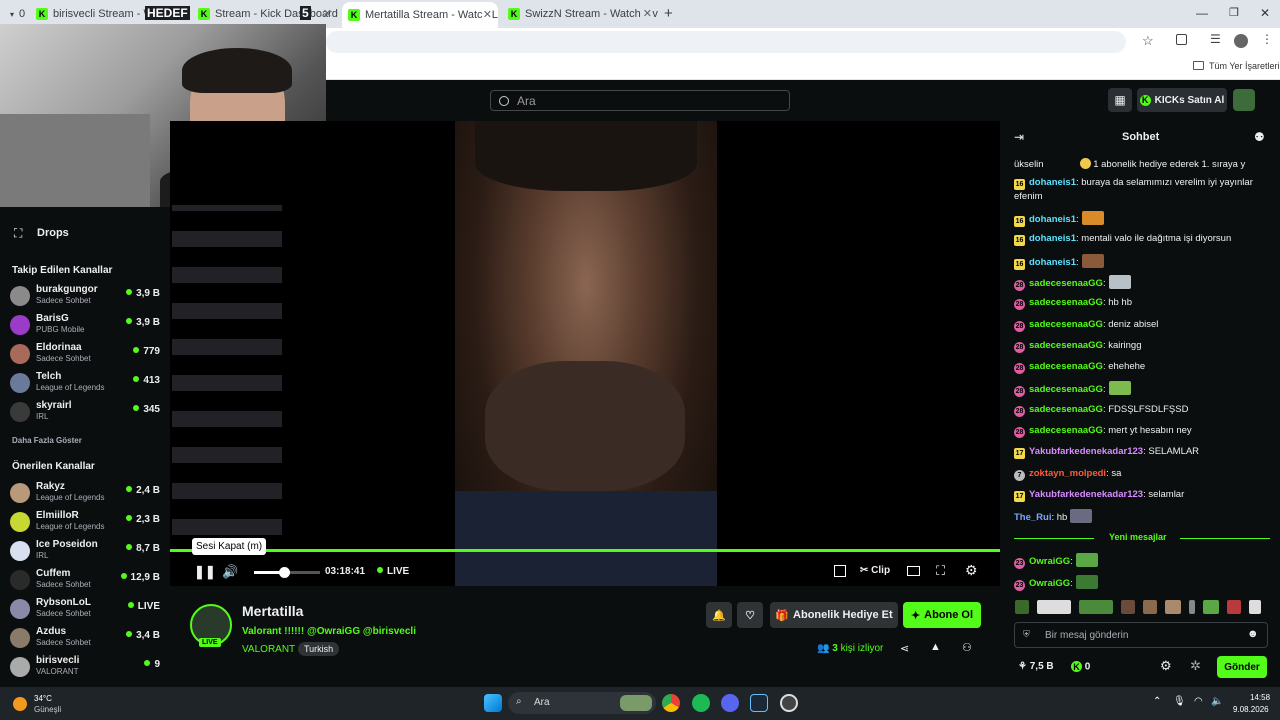 The width and height of the screenshot is (1280, 720). What do you see at coordinates (1032, 517) in the screenshot?
I see `chat-username: The_Rui` at bounding box center [1032, 517].